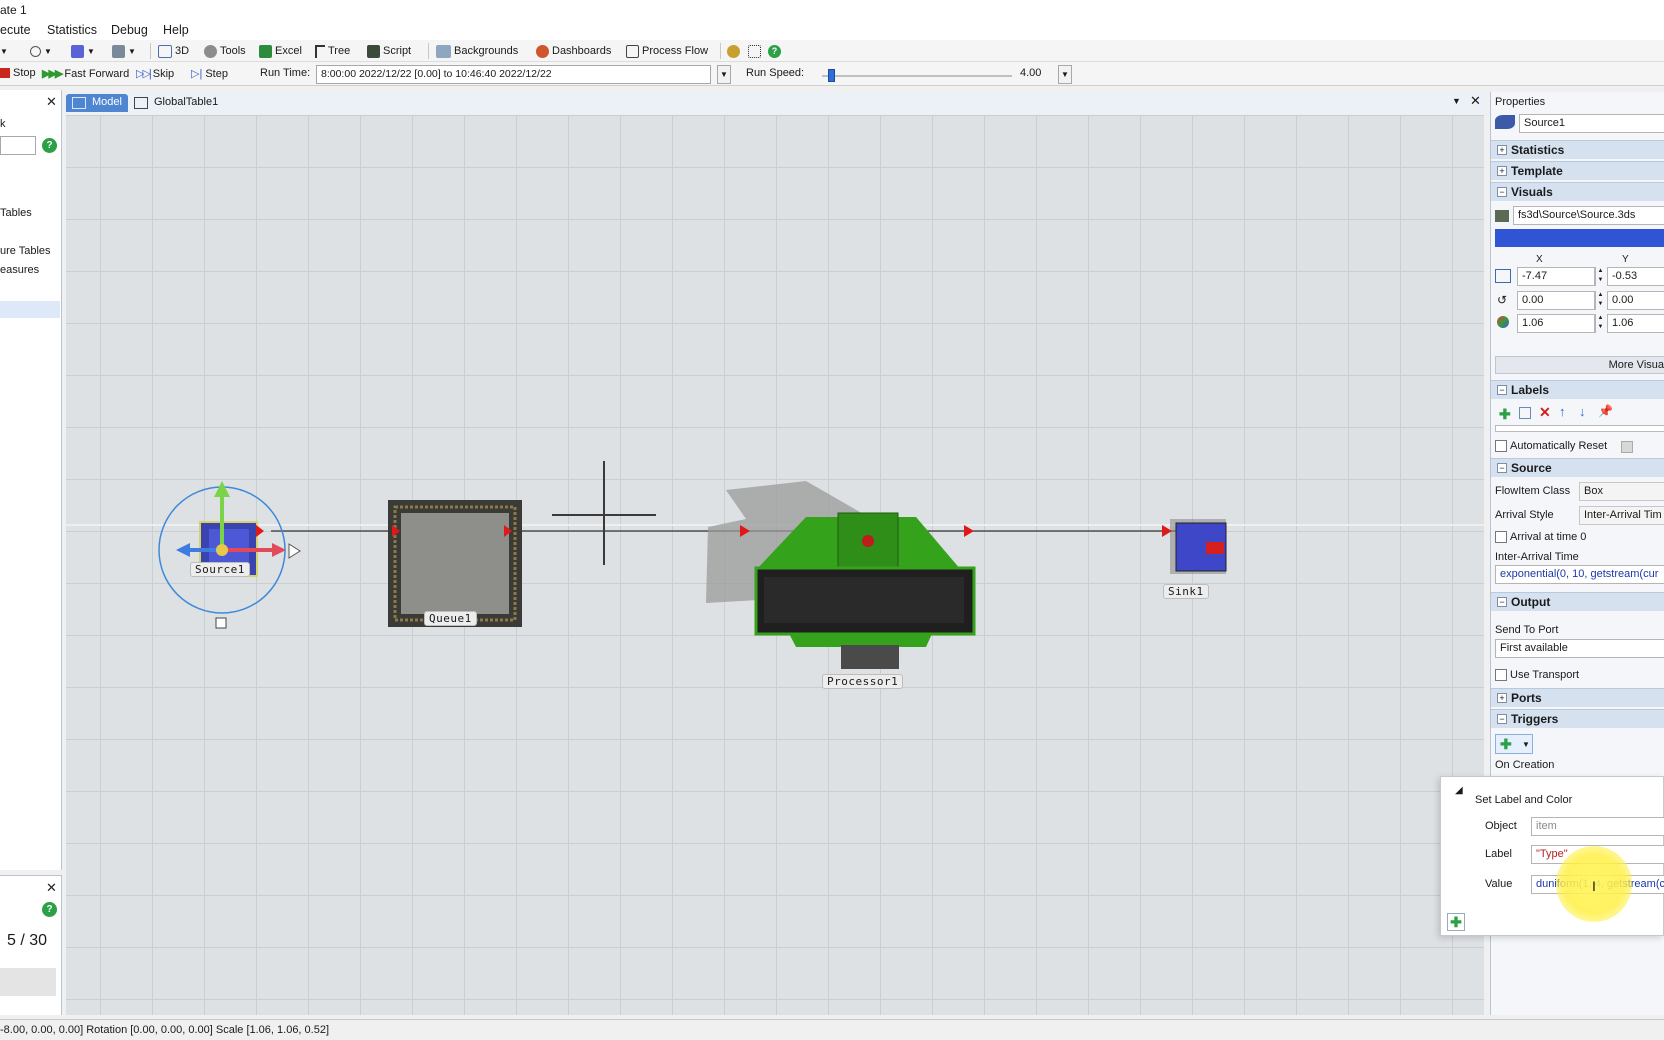  What do you see at coordinates (1456, 101) in the screenshot?
I see `tab-list-dropdown: ▼` at bounding box center [1456, 101].